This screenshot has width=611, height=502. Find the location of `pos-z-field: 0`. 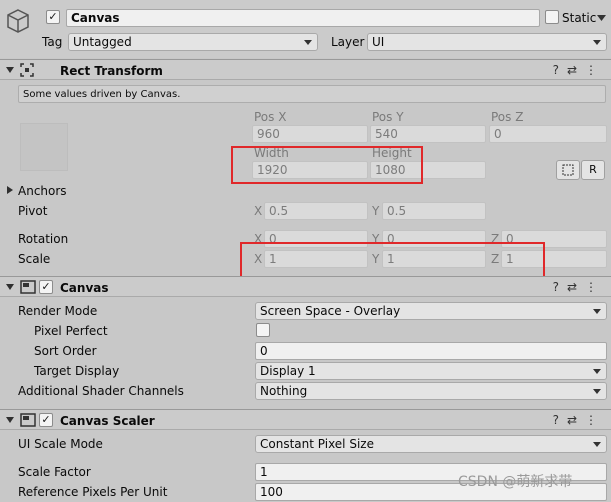

pos-z-field: 0 is located at coordinates (548, 134).